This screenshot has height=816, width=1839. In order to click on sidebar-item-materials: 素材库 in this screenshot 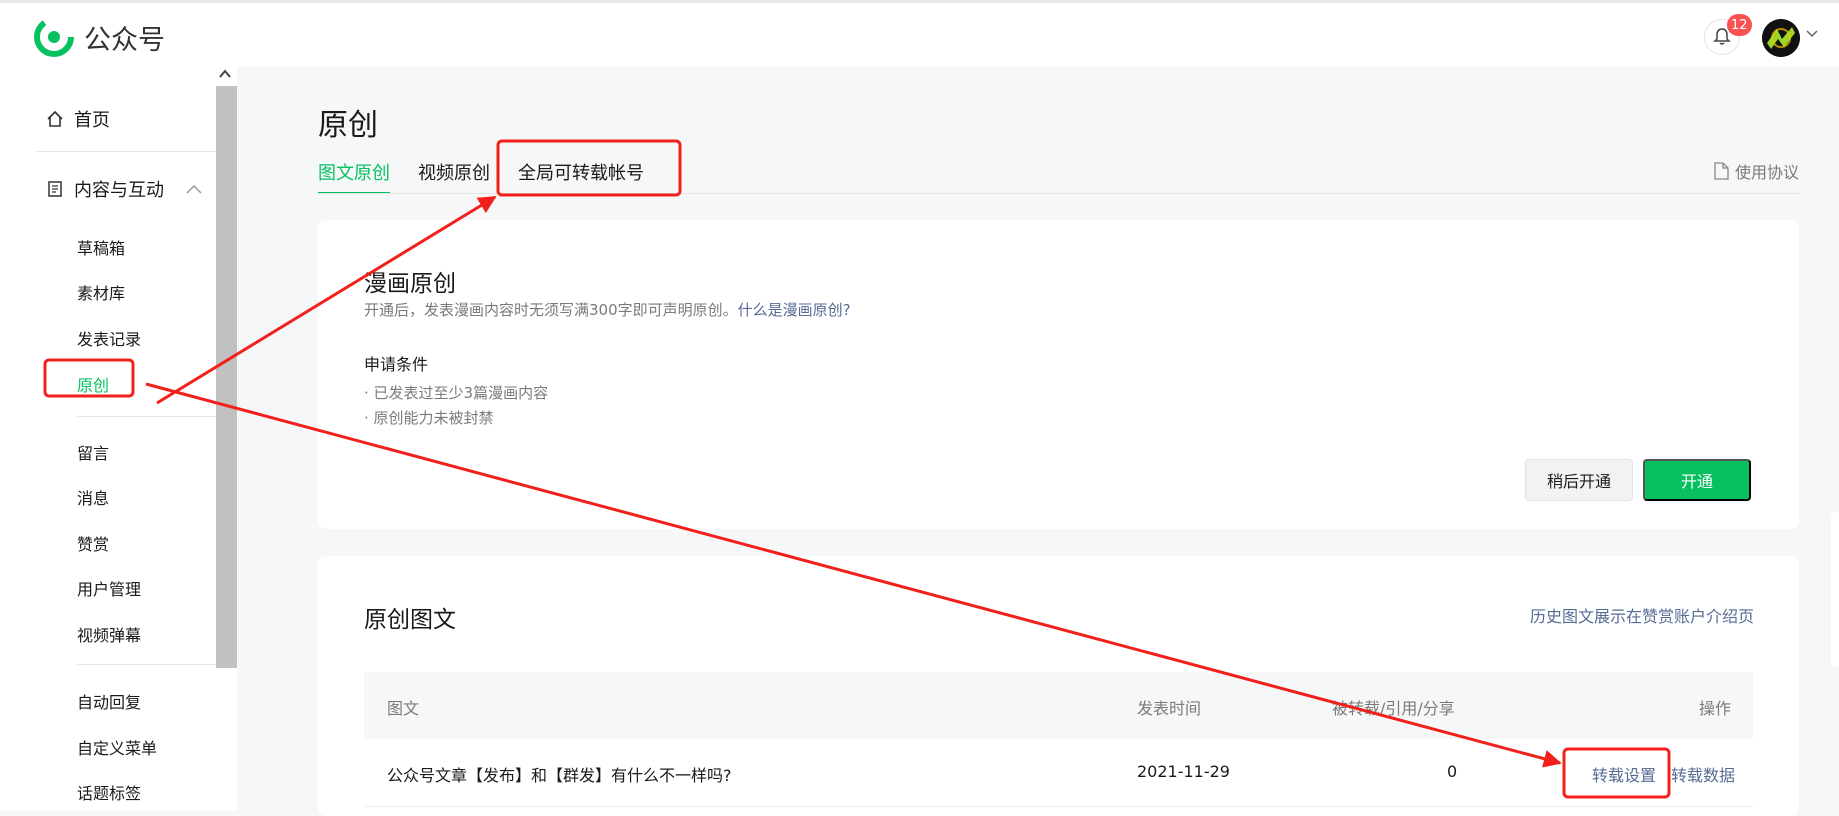, I will do `click(101, 292)`.